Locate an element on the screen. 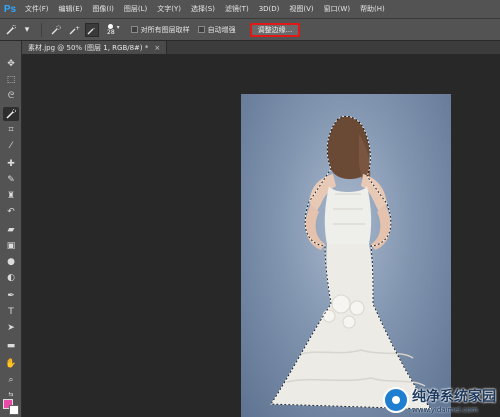 This screenshot has height=417, width=500. menu-help: 帮助(H) is located at coordinates (372, 9).